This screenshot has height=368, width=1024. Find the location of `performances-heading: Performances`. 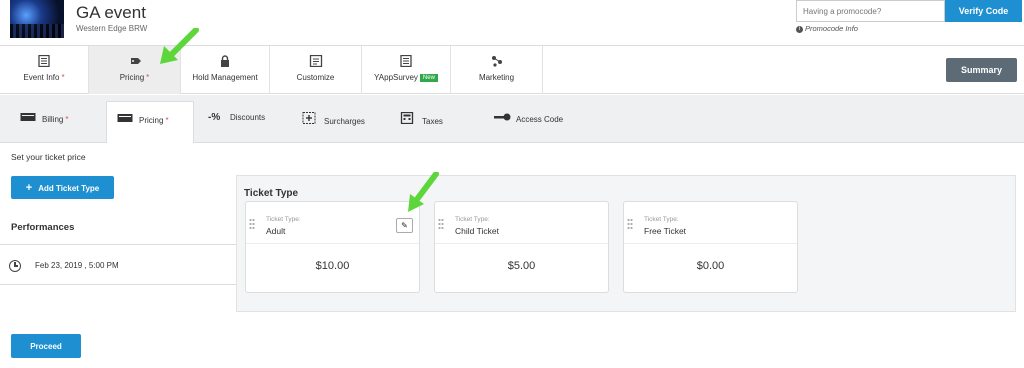

performances-heading: Performances is located at coordinates (43, 227).